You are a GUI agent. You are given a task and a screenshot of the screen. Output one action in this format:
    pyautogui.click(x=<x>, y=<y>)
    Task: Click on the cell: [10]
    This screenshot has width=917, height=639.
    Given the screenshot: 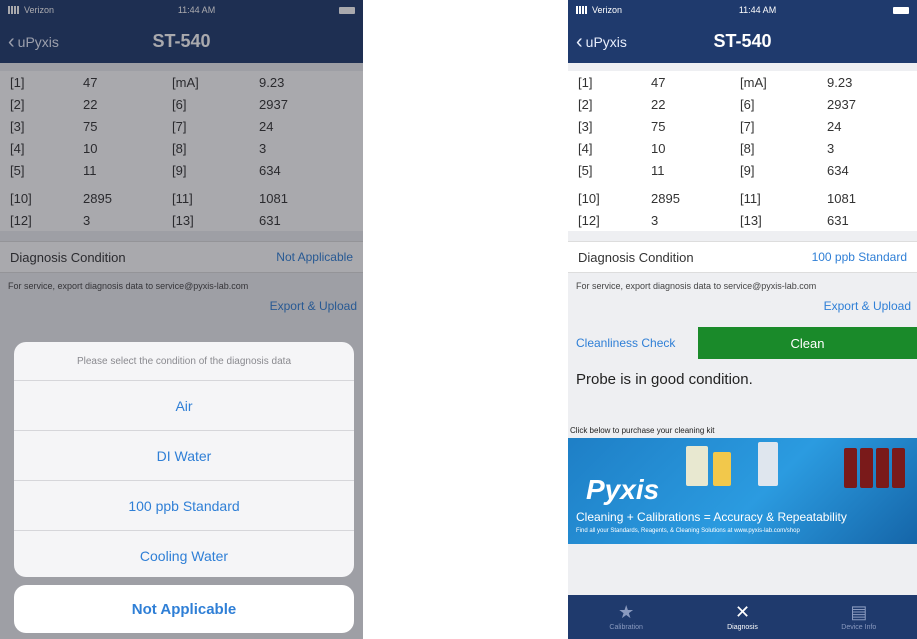 What is the action you would take?
    pyautogui.click(x=589, y=198)
    